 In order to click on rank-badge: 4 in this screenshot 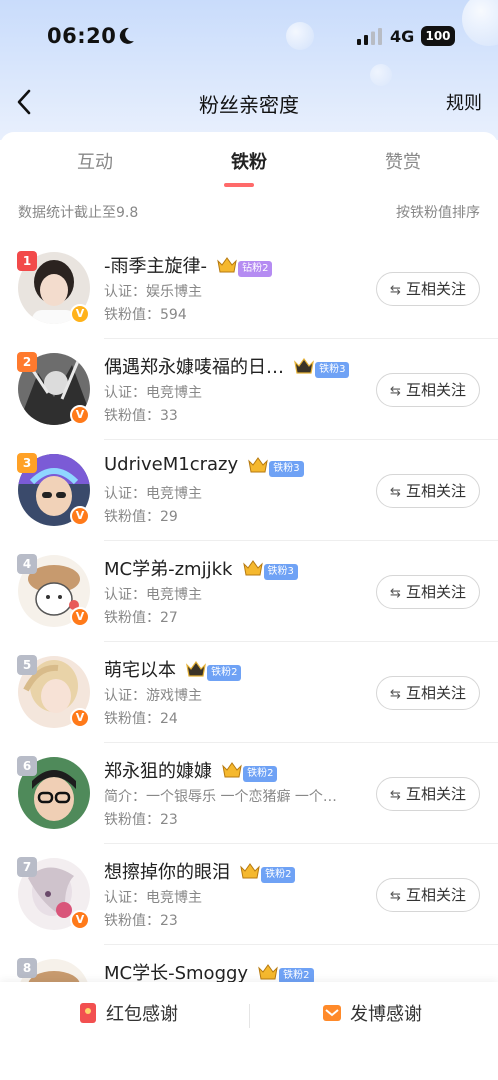, I will do `click(27, 564)`.